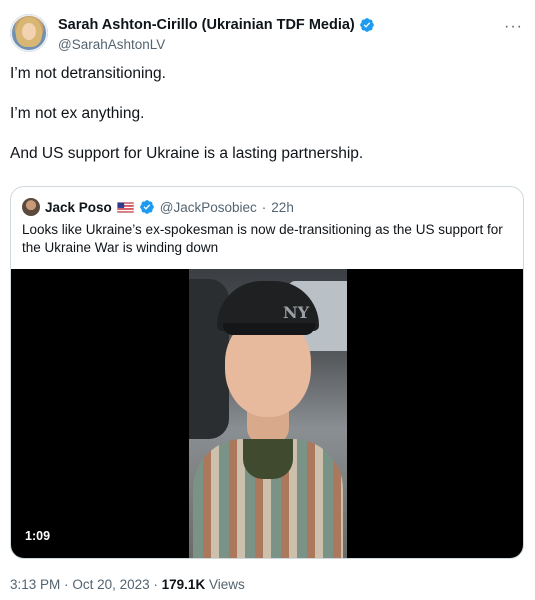  What do you see at coordinates (110, 584) in the screenshot?
I see `tweet-date: Oct 20, 2023` at bounding box center [110, 584].